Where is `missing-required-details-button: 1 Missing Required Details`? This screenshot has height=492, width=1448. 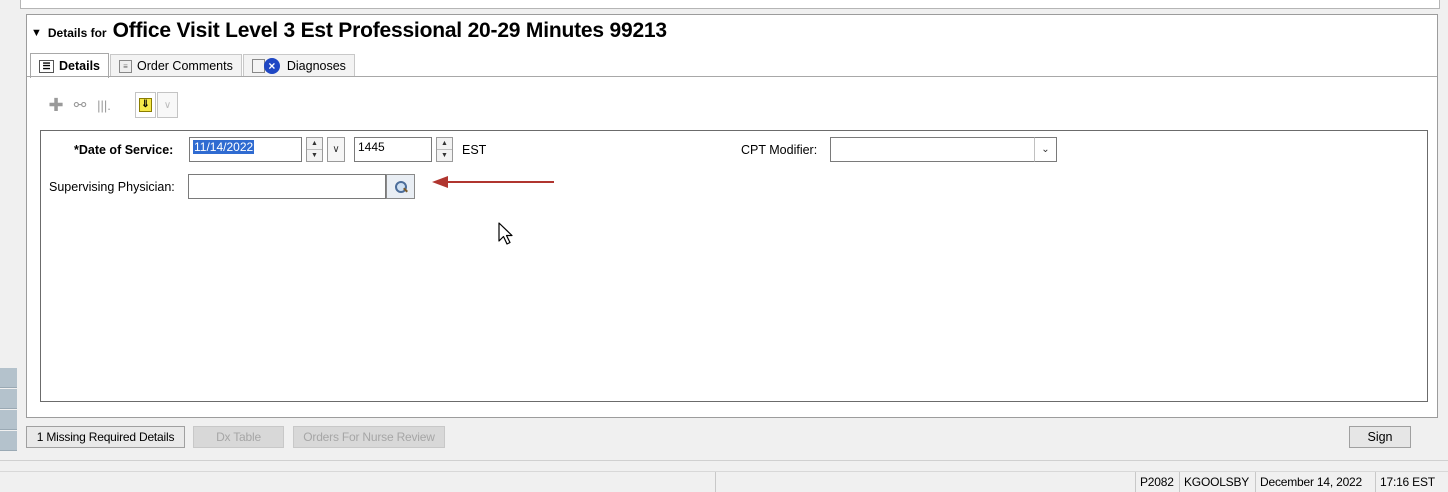
missing-required-details-button: 1 Missing Required Details is located at coordinates (105, 437).